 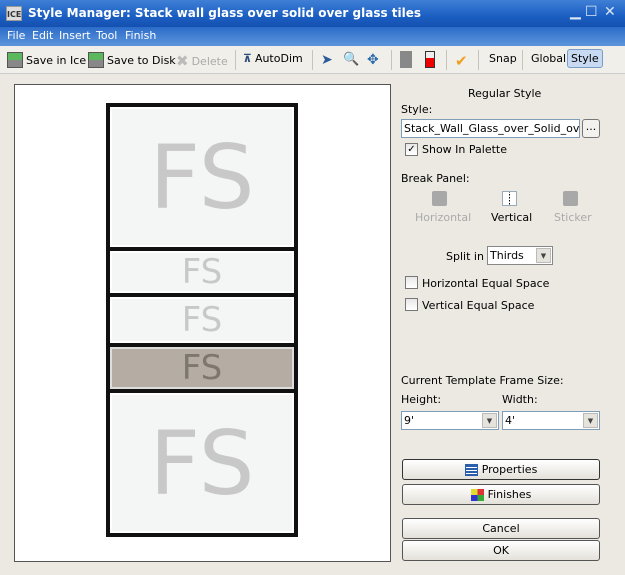 What do you see at coordinates (421, 399) in the screenshot?
I see `height-label: Height:` at bounding box center [421, 399].